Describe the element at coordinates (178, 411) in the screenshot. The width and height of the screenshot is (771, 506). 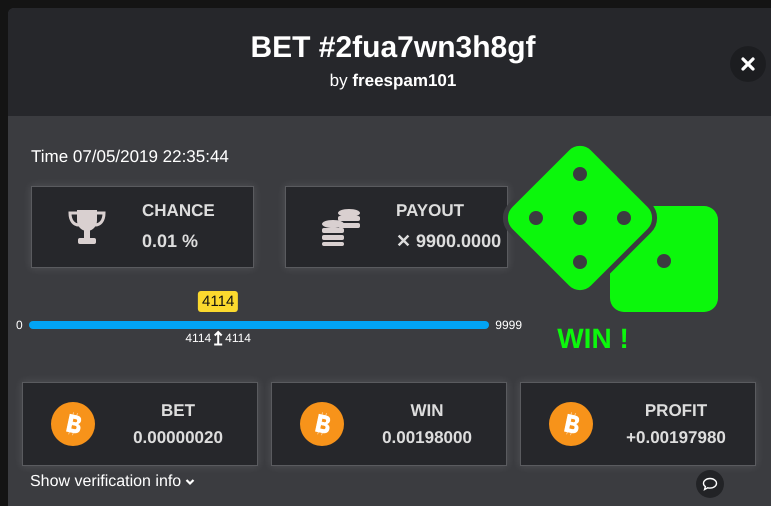
I see `amount-label: BET` at that location.